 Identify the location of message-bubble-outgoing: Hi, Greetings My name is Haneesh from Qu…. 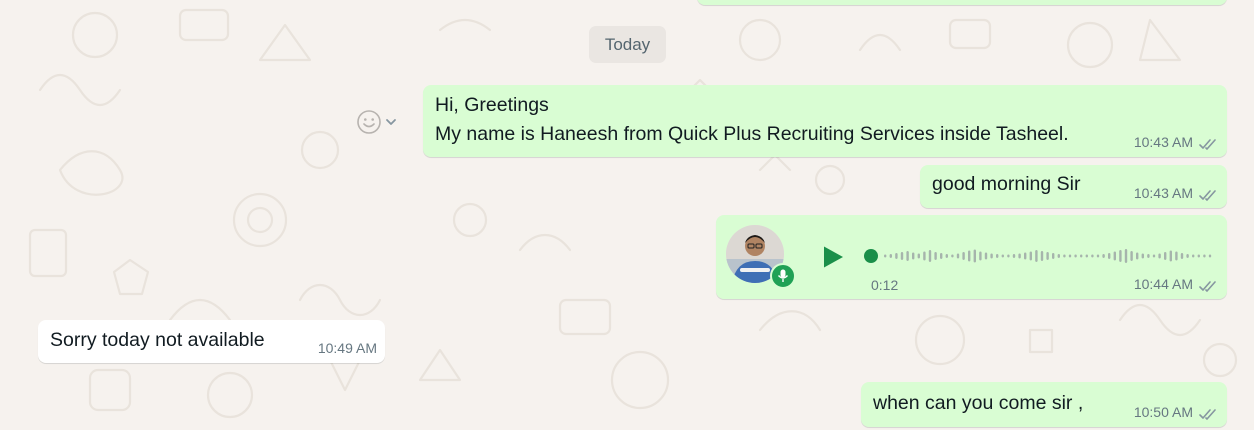
(825, 121).